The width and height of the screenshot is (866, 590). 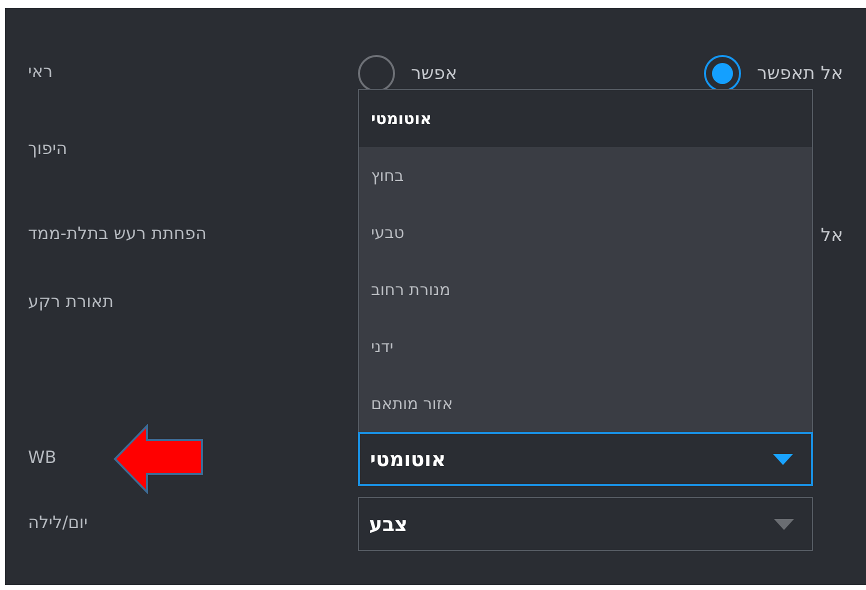 I want to click on field-label: היפוך, so click(x=47, y=150).